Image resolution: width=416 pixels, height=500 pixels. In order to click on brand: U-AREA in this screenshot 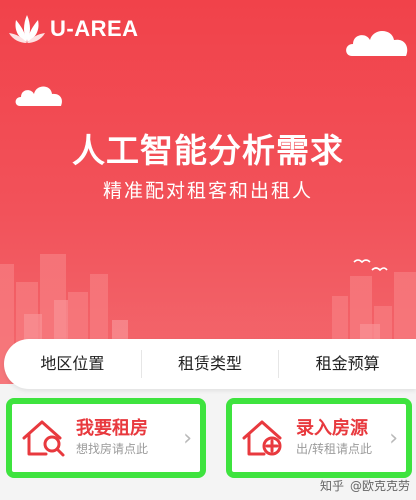, I will do `click(73, 29)`.